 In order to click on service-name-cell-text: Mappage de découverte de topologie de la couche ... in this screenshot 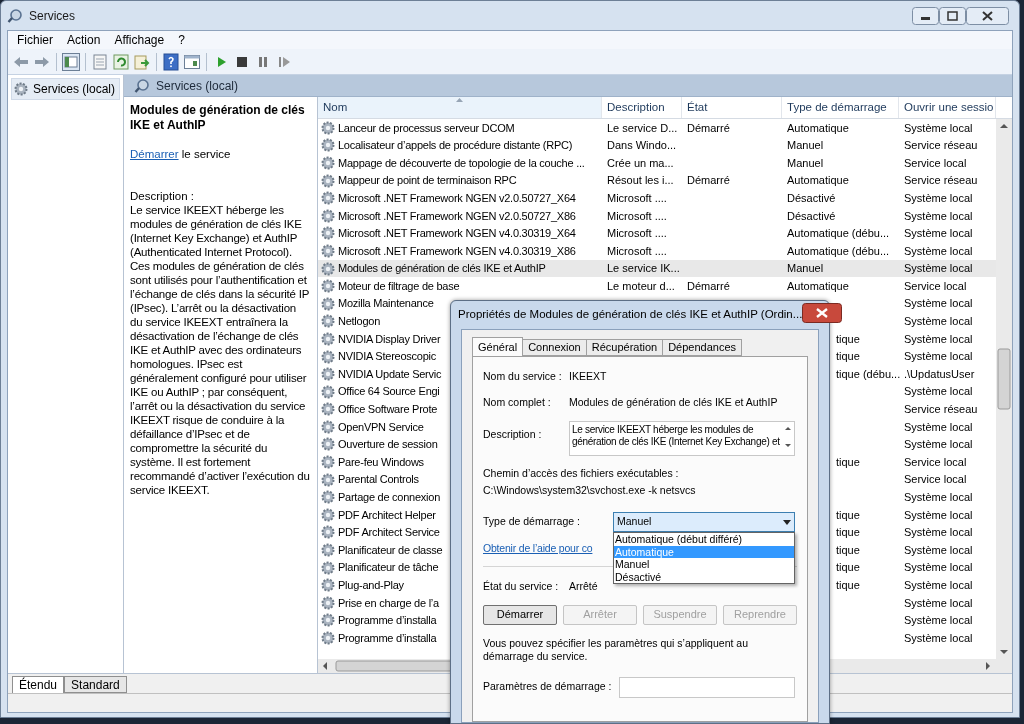, I will do `click(461, 163)`.